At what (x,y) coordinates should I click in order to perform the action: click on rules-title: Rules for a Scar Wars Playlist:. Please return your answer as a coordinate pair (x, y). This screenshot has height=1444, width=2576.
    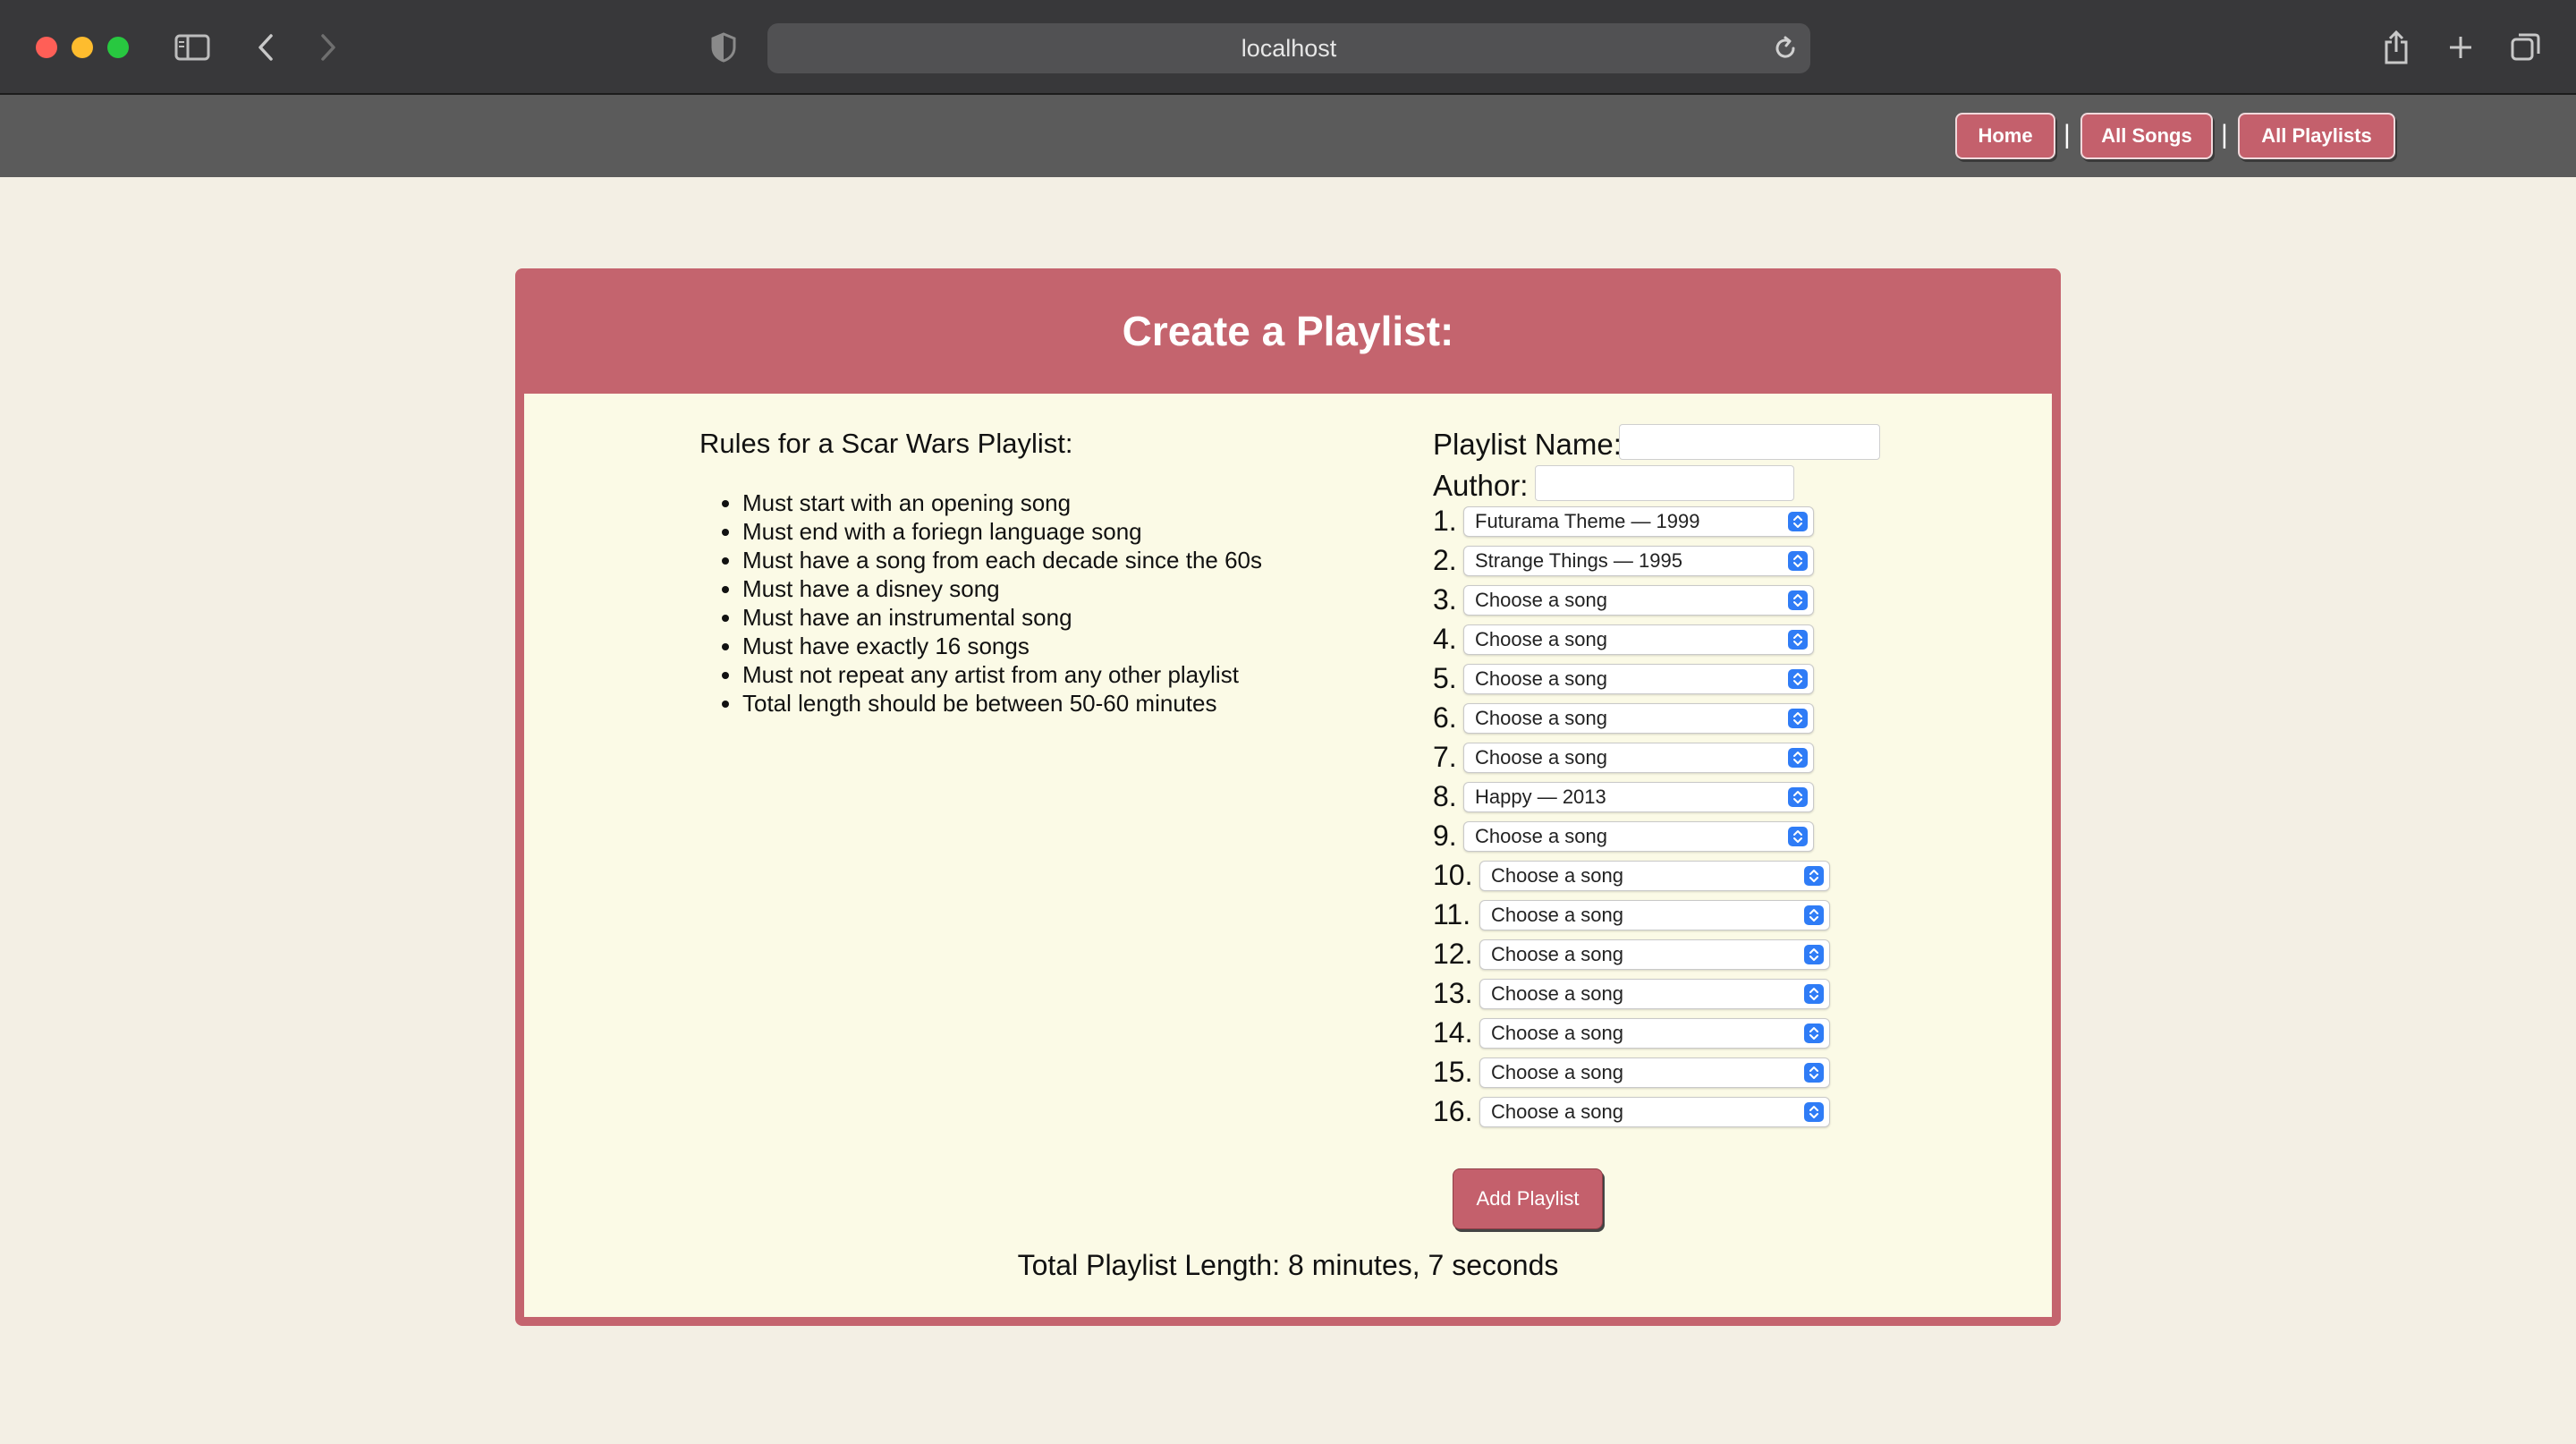
    Looking at the image, I should click on (886, 443).